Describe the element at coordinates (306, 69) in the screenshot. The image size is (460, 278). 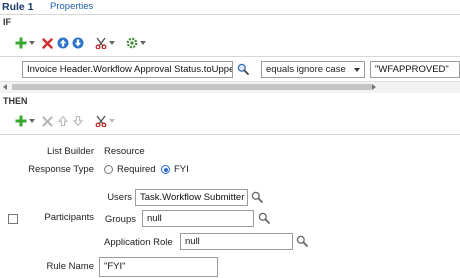
I see `operator-value: equals ignore case` at that location.